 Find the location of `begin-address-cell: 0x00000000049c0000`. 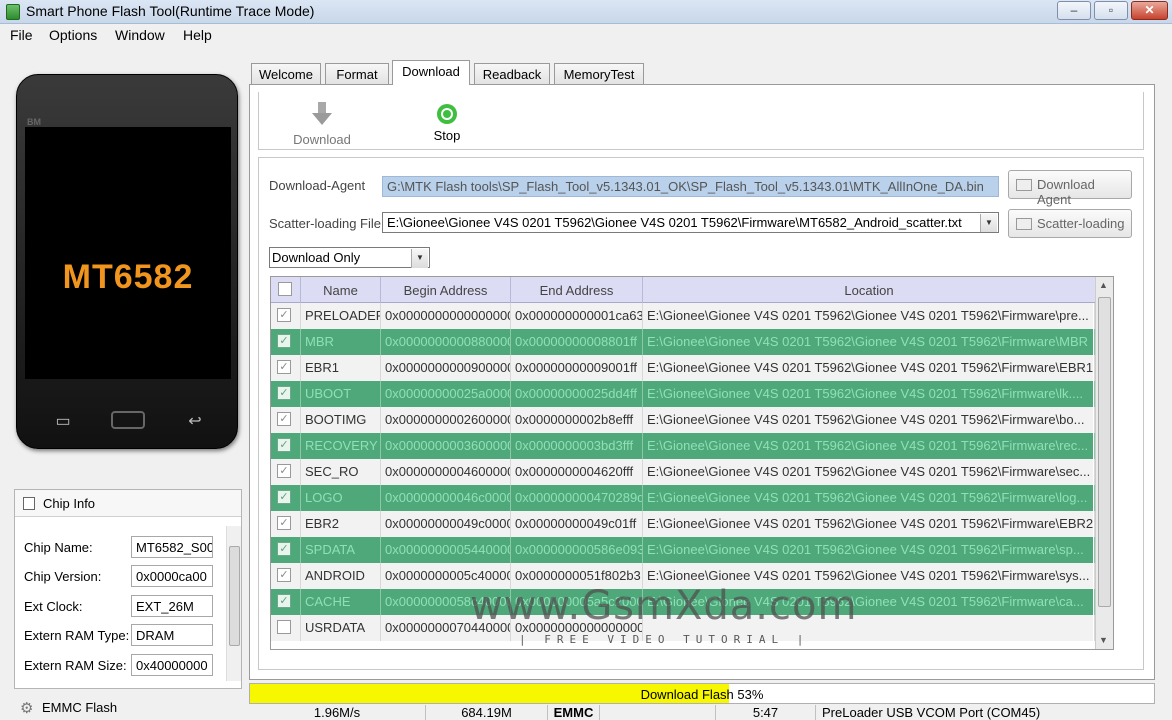

begin-address-cell: 0x00000000049c0000 is located at coordinates (446, 524).